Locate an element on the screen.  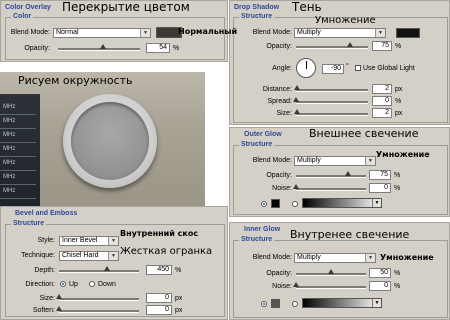
outer-opacity-input: 75 is located at coordinates (380, 175).